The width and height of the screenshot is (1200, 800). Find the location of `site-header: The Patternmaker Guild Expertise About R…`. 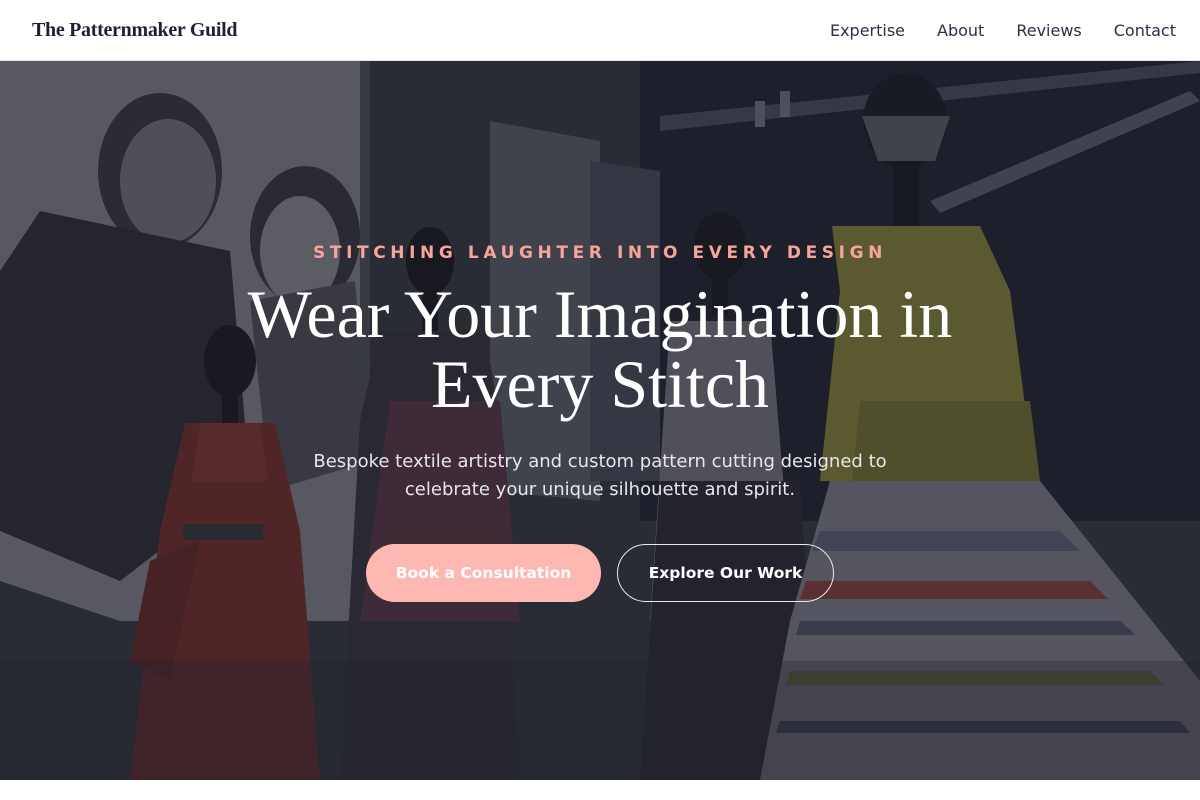

site-header: The Patternmaker Guild Expertise About R… is located at coordinates (600, 30).